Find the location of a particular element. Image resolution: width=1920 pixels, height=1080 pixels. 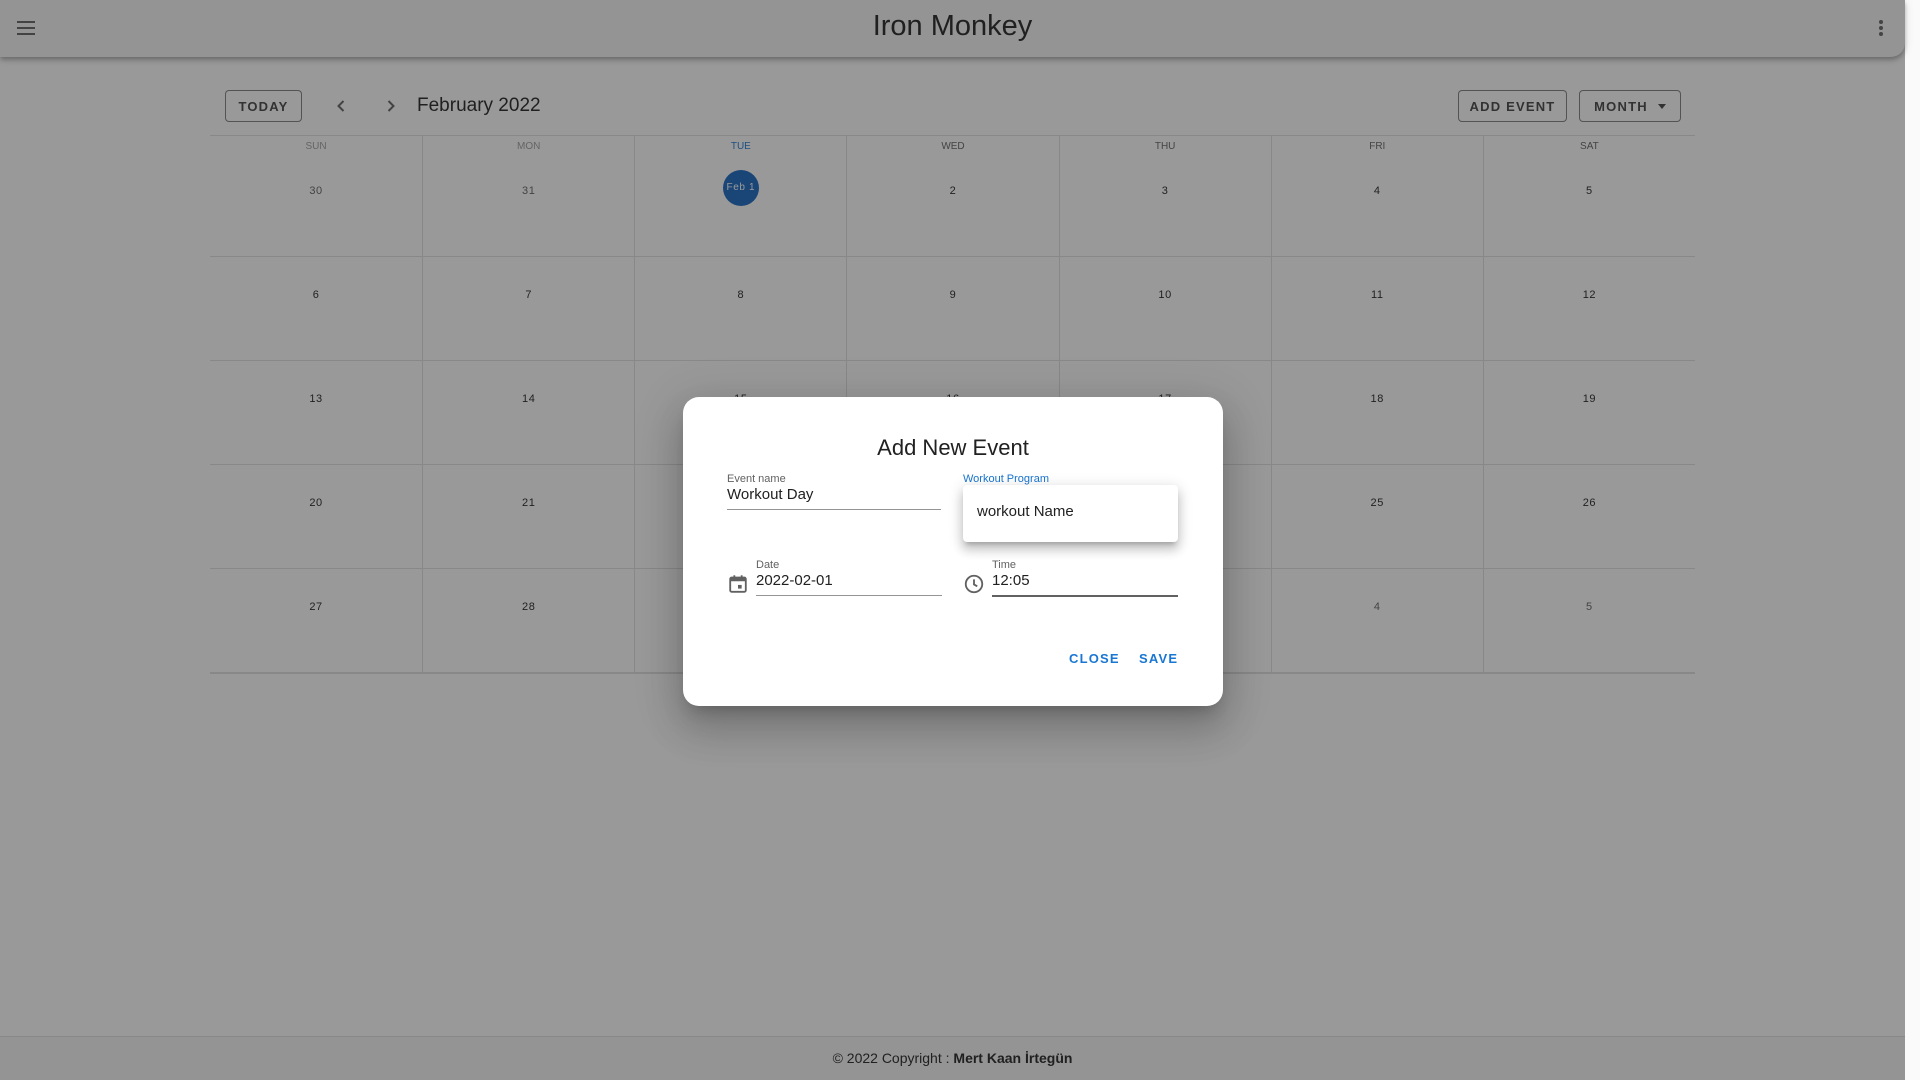

event-name-underline is located at coordinates (834, 509).